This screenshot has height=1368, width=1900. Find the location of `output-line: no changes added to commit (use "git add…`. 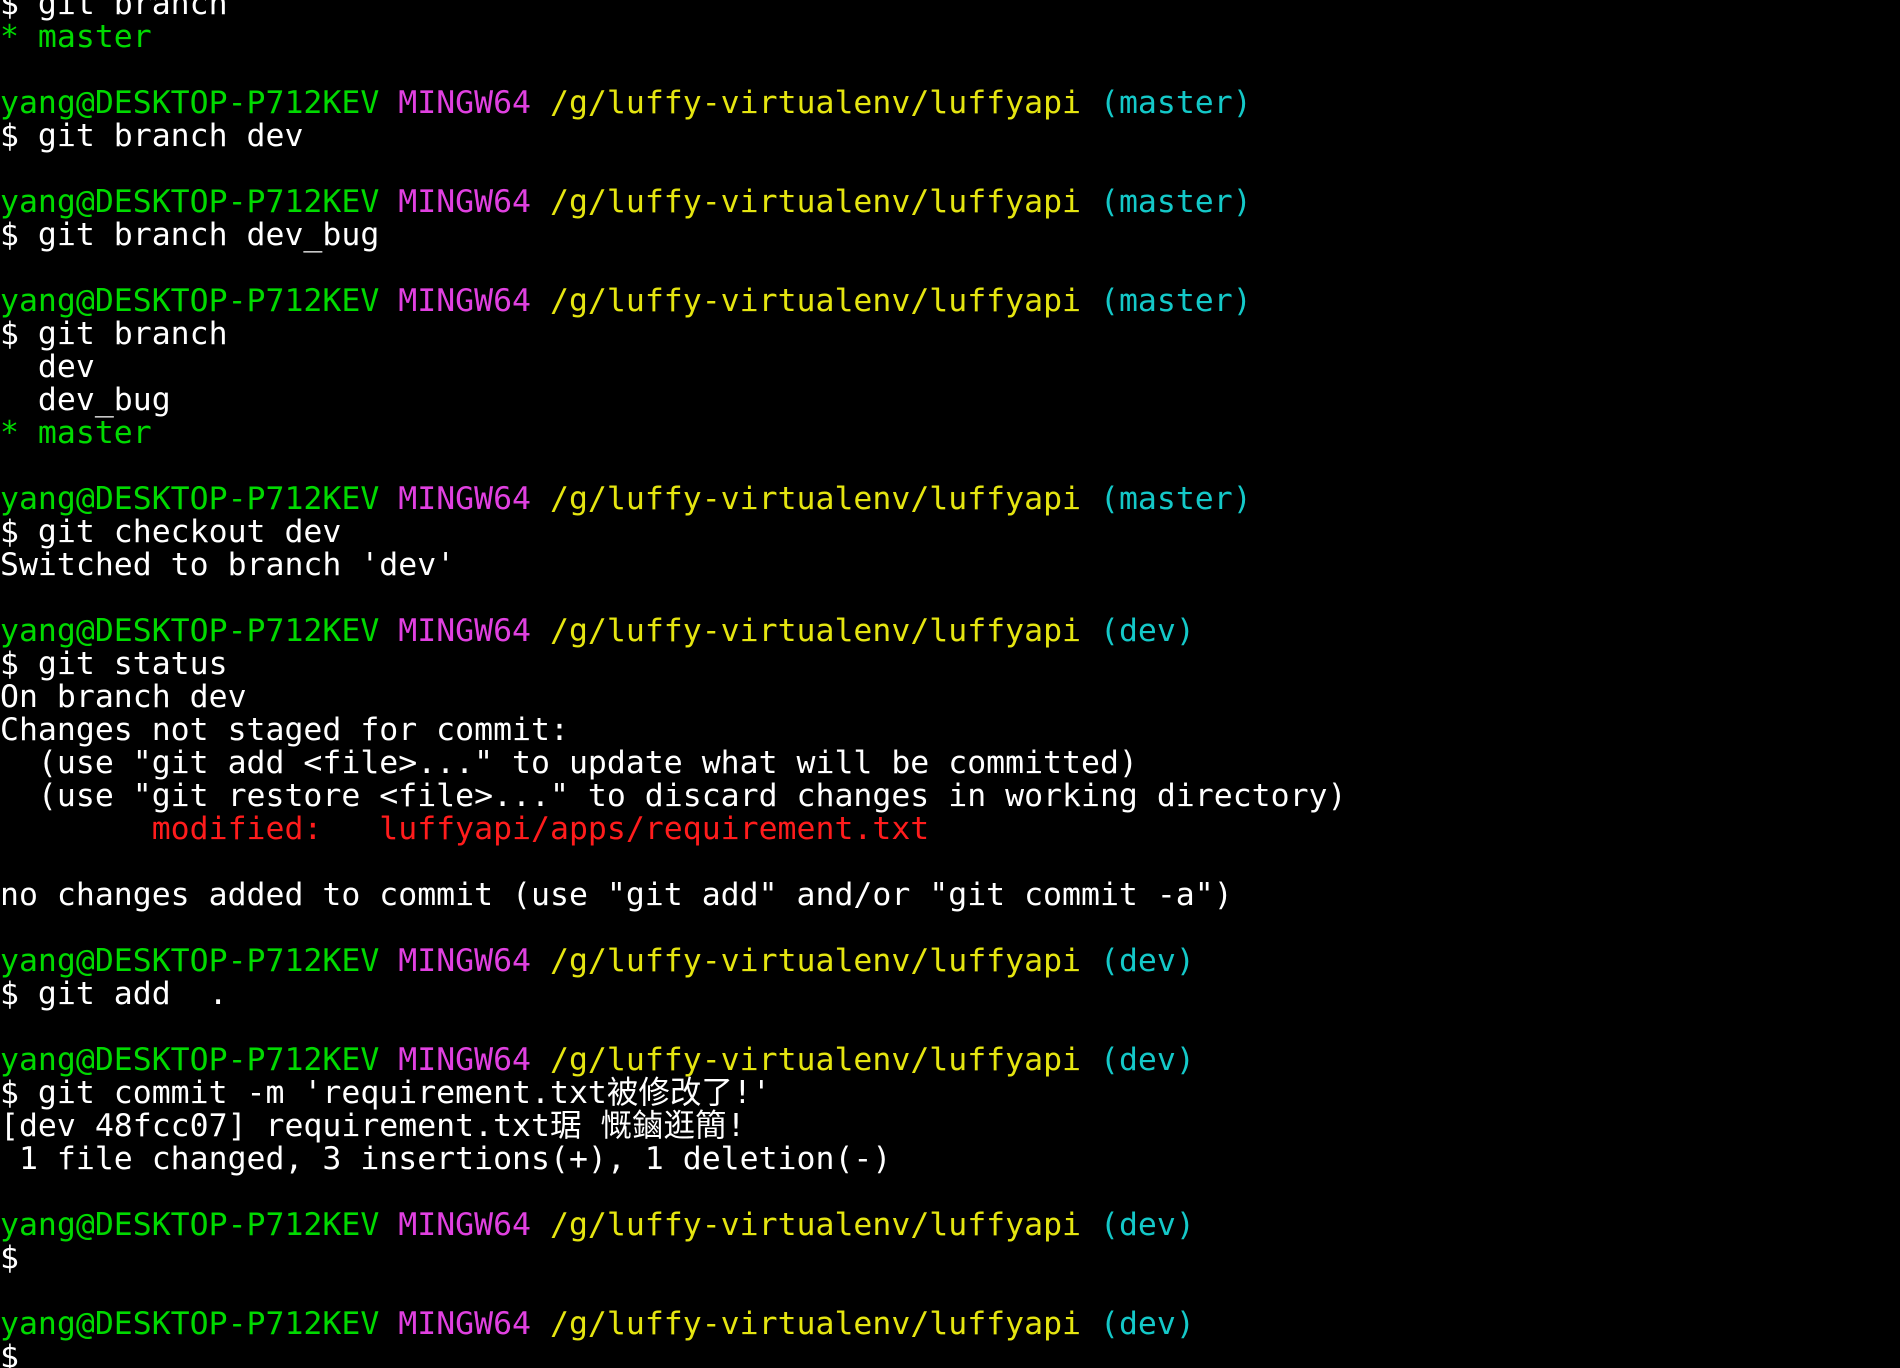

output-line: no changes added to commit (use "git add… is located at coordinates (616, 895).